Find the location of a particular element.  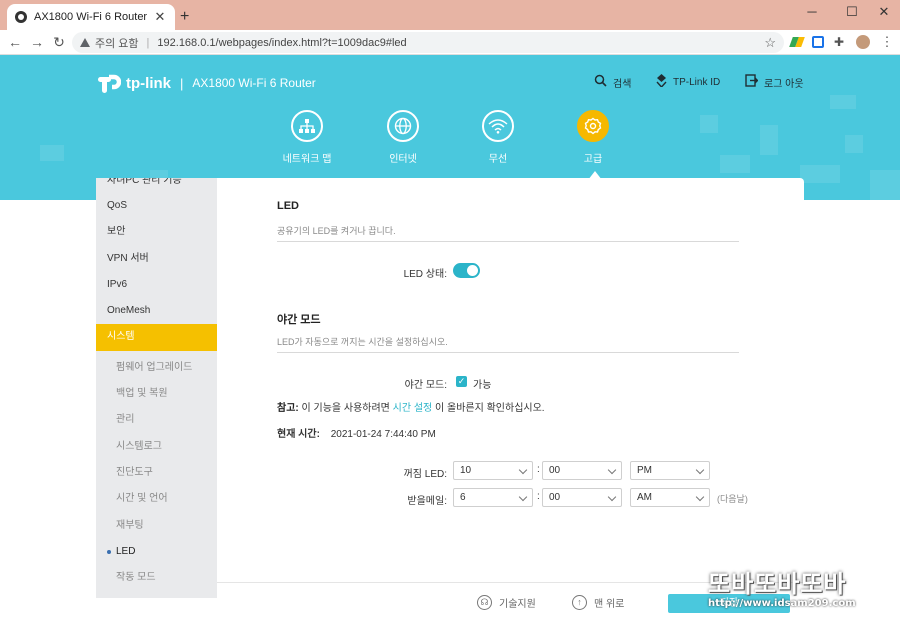

close-window-button: ✕ is located at coordinates (884, 12).